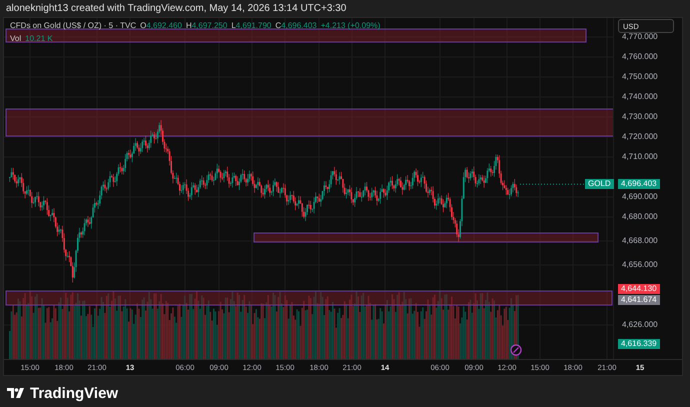 The image size is (690, 407). What do you see at coordinates (74, 393) in the screenshot?
I see `logo-text: TradingView` at bounding box center [74, 393].